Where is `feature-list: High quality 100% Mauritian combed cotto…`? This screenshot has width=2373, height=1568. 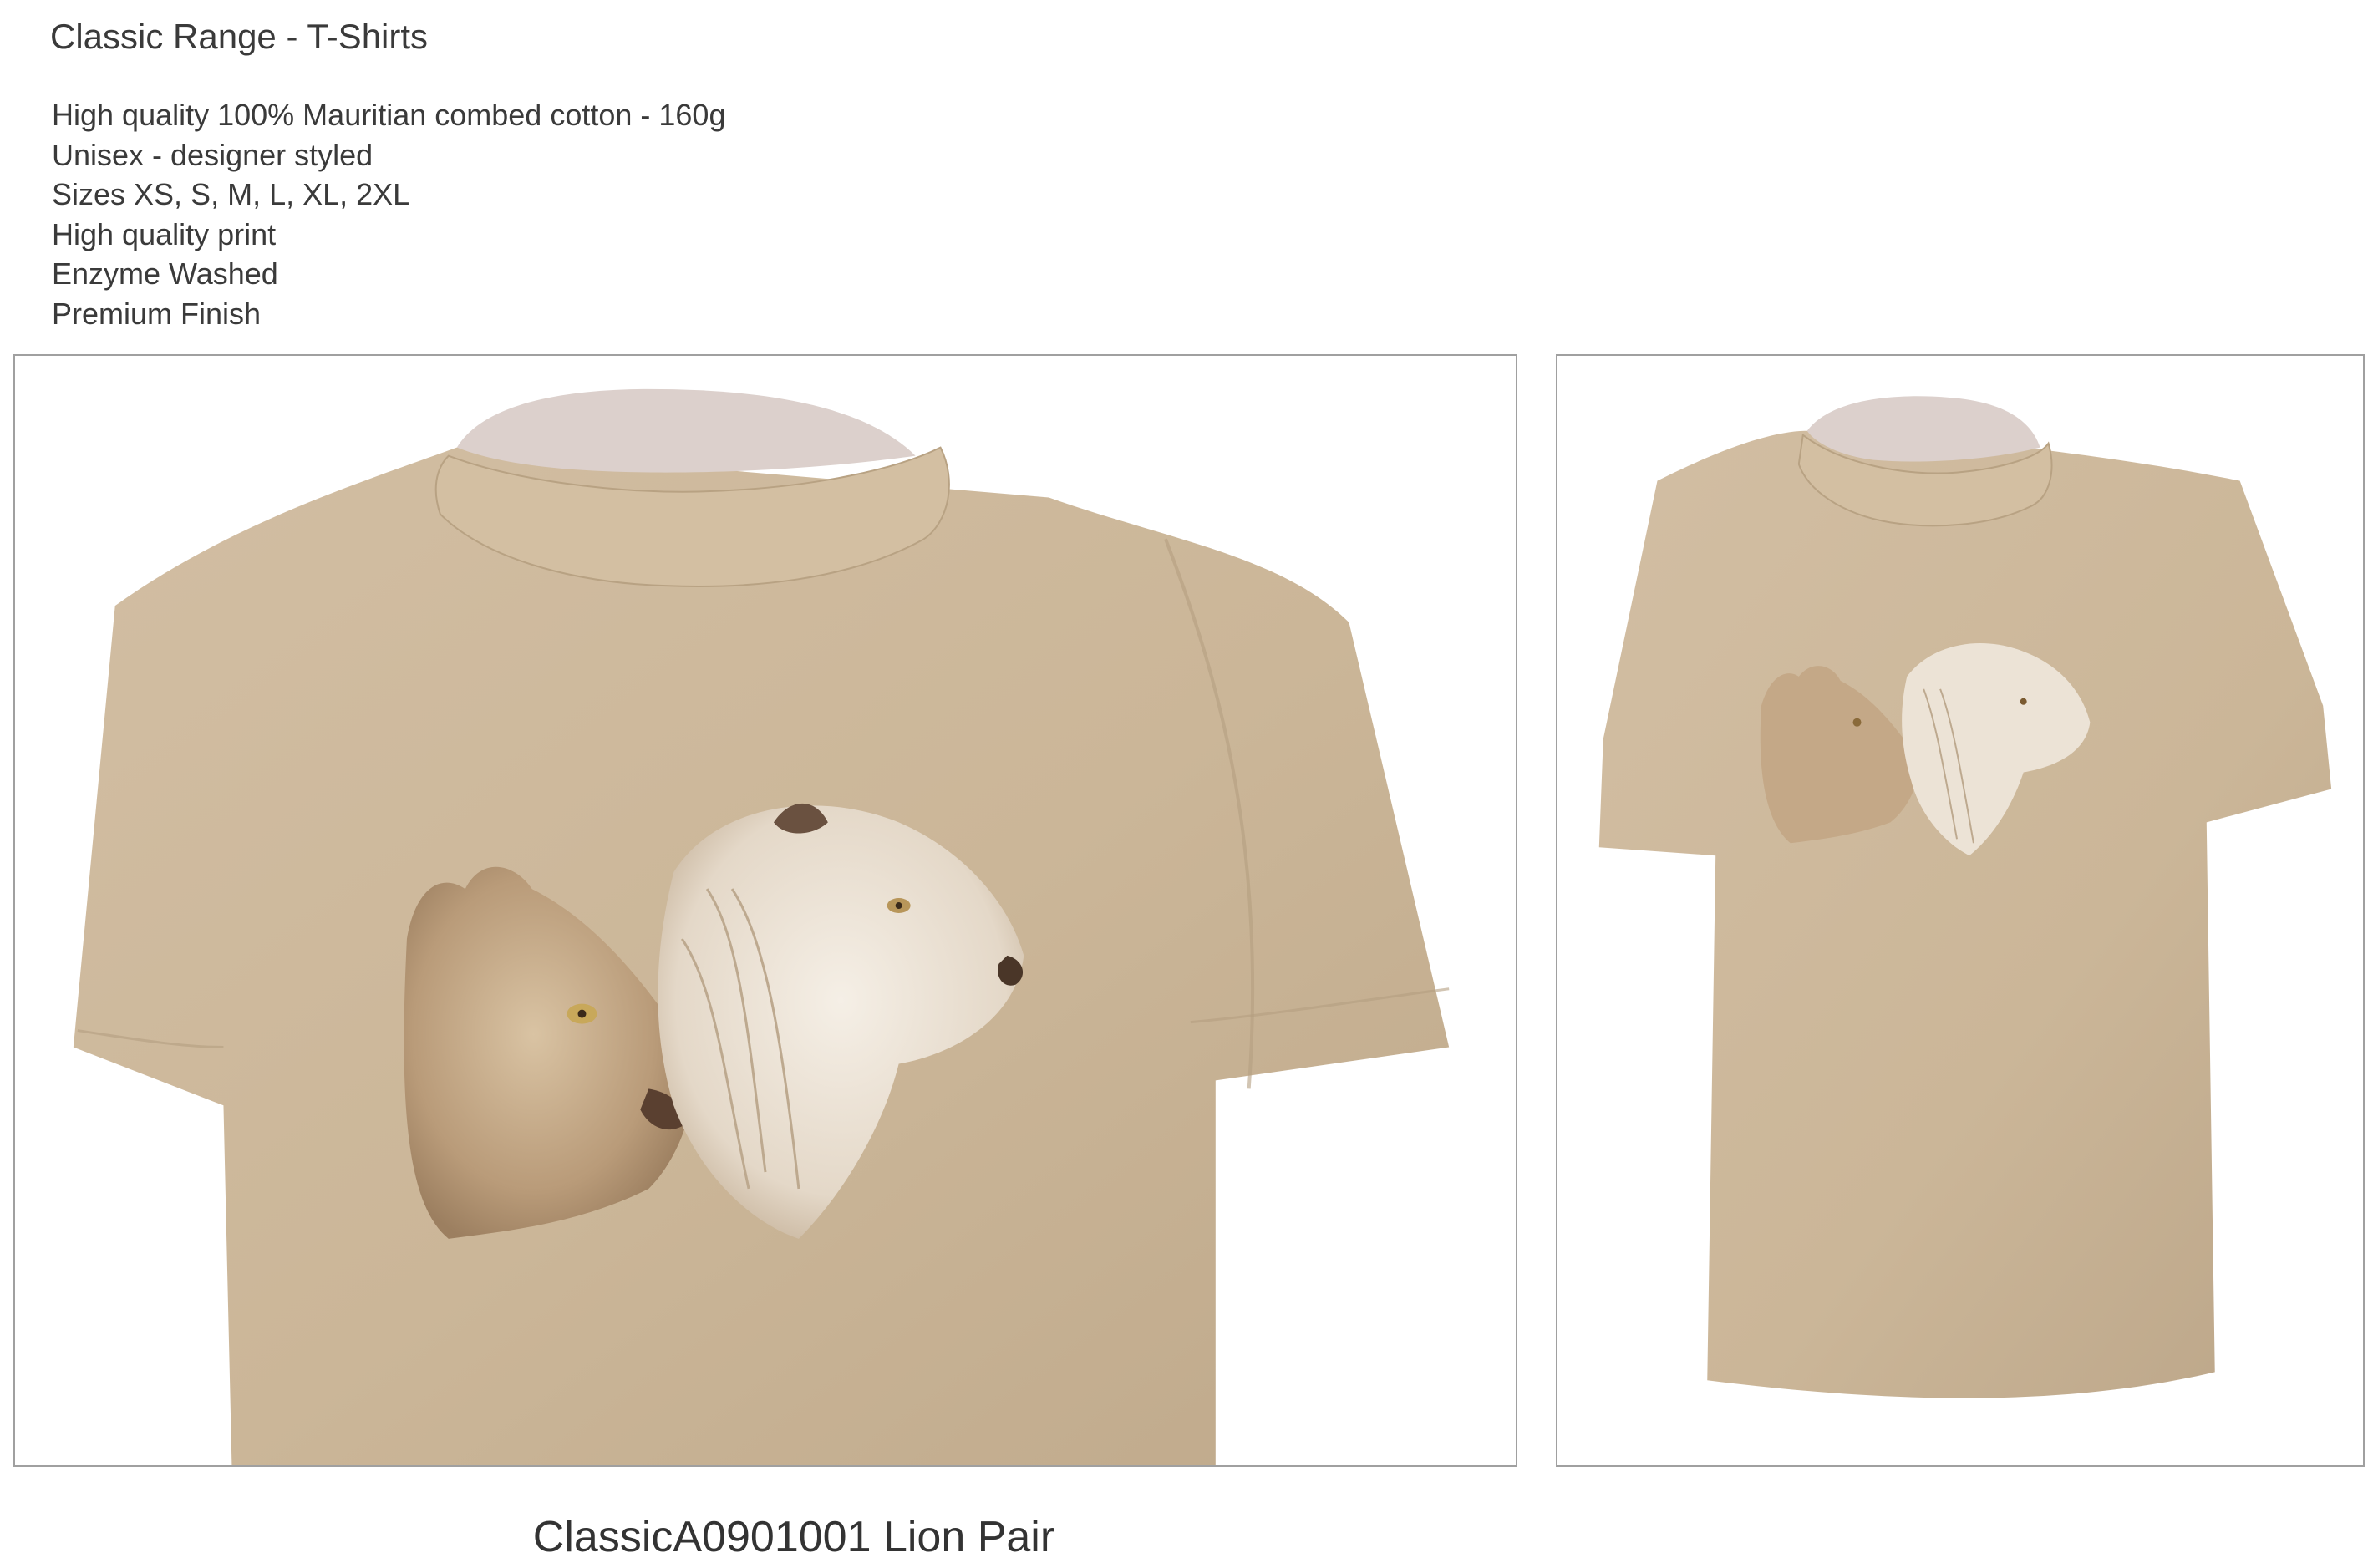
feature-list: High quality 100% Mauritian combed cotto… is located at coordinates (388, 214).